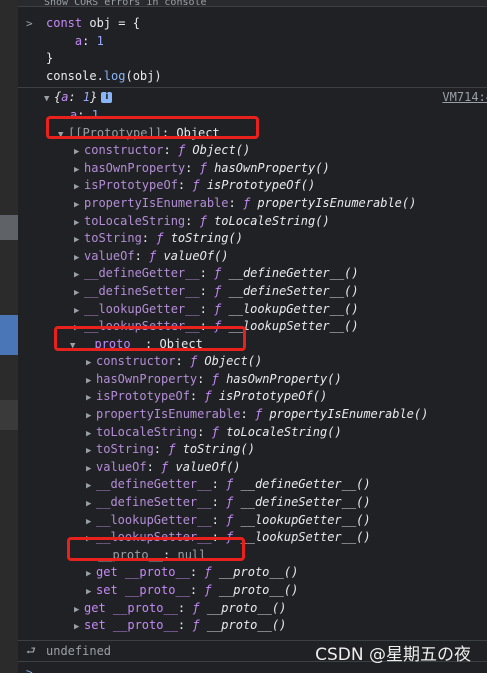  I want to click on property-key: toString, so click(125, 449).